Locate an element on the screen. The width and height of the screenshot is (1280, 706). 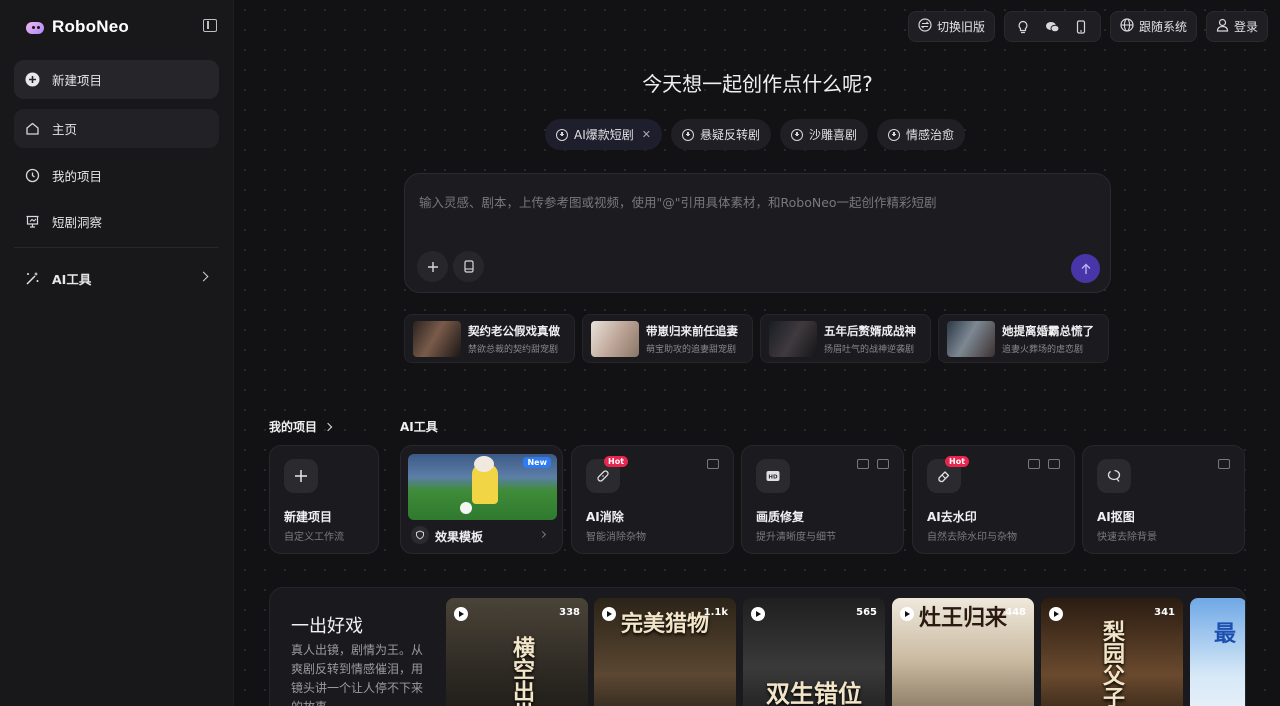
chip-label: 沙雕喜剧 is located at coordinates (832, 135).